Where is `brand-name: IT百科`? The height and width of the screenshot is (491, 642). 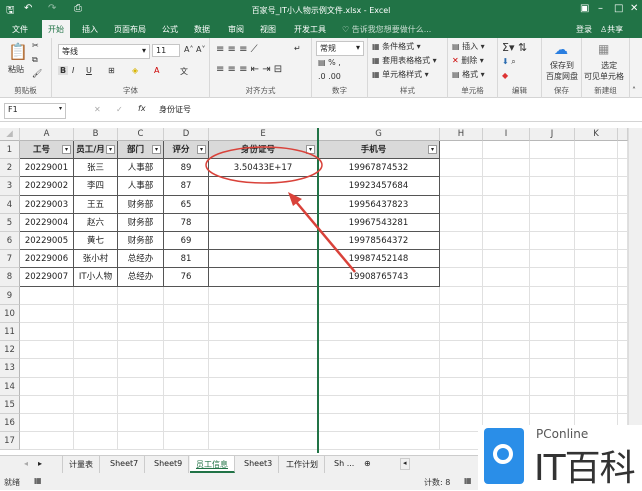
brand-name: IT百科 is located at coordinates (585, 468).